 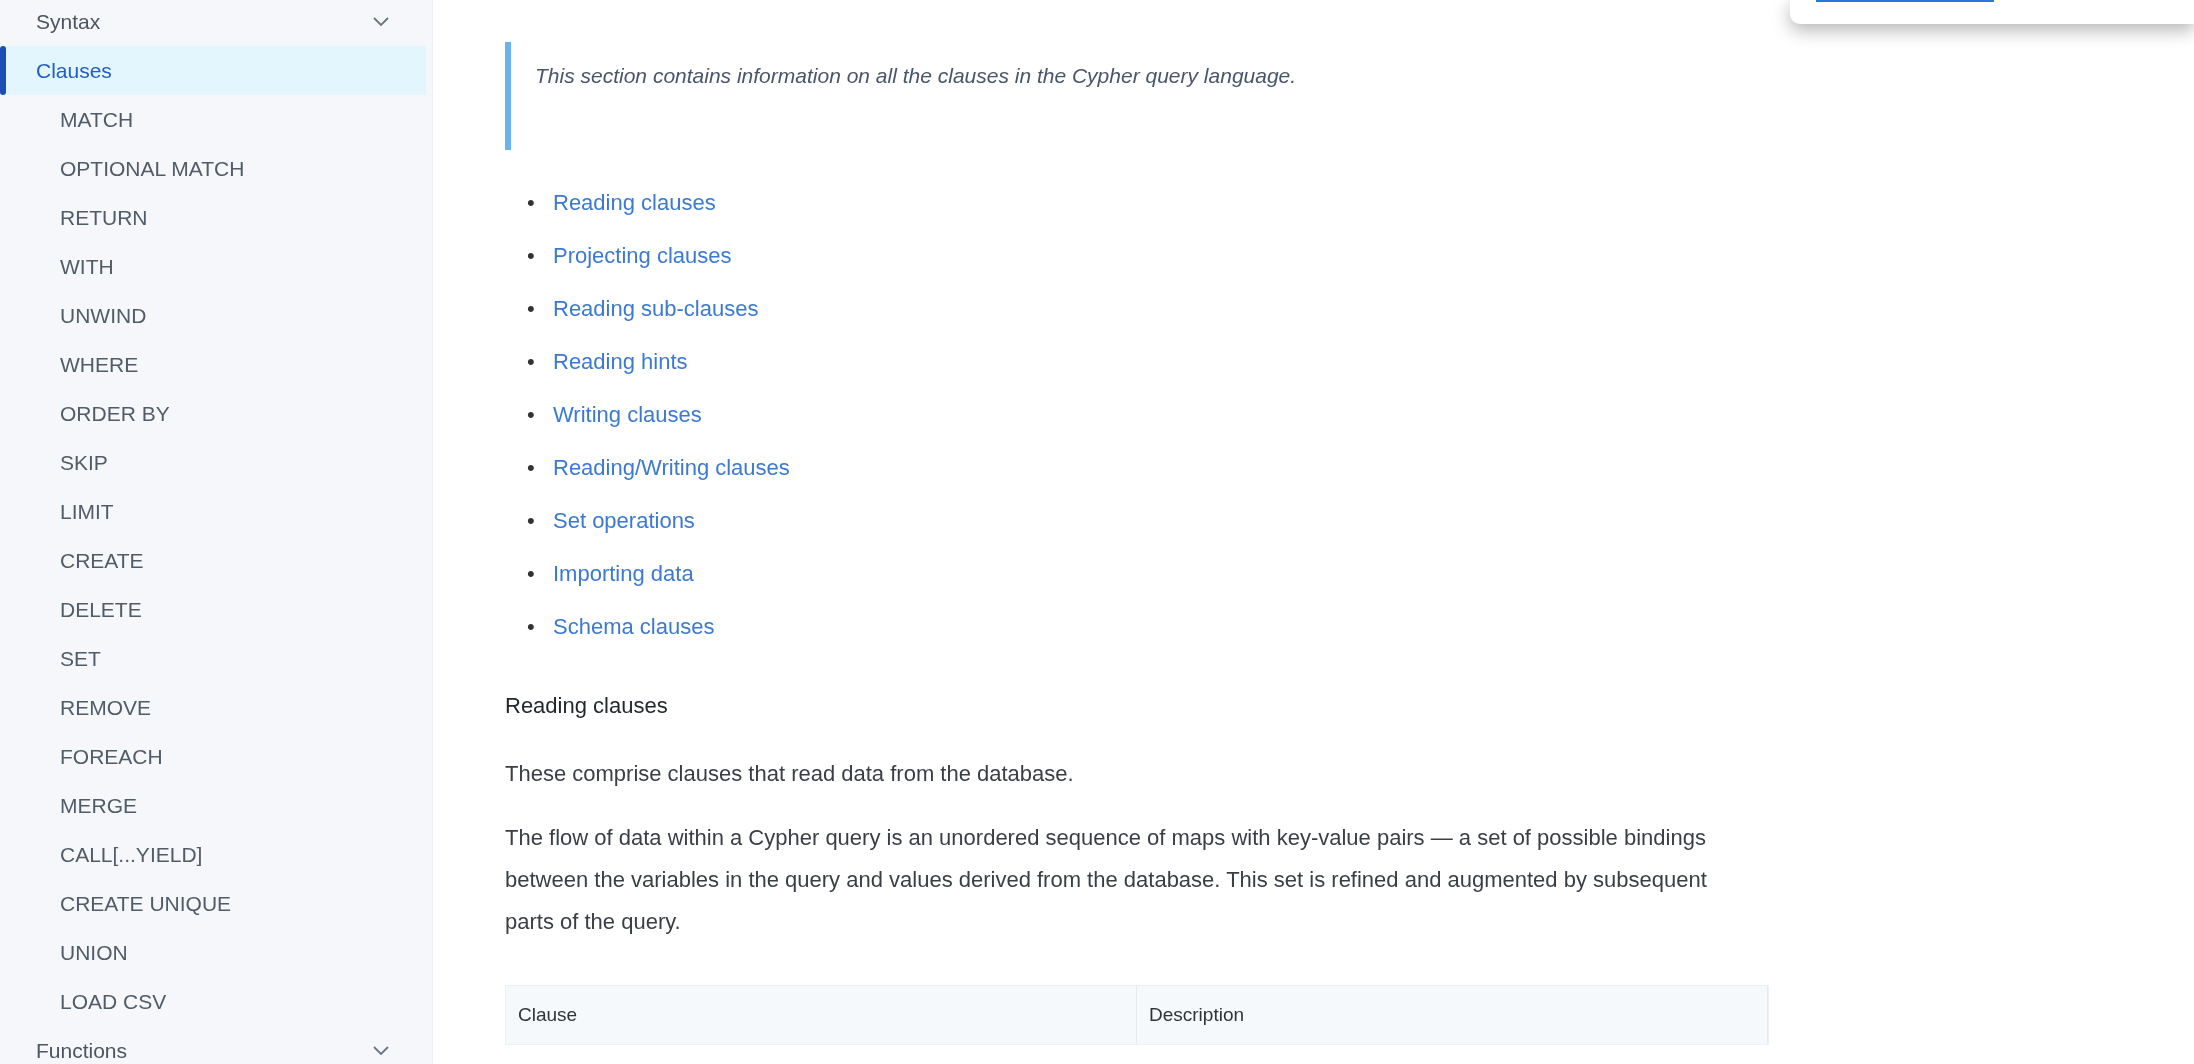 I want to click on sidebar-subitem: UNION, so click(x=213, y=952).